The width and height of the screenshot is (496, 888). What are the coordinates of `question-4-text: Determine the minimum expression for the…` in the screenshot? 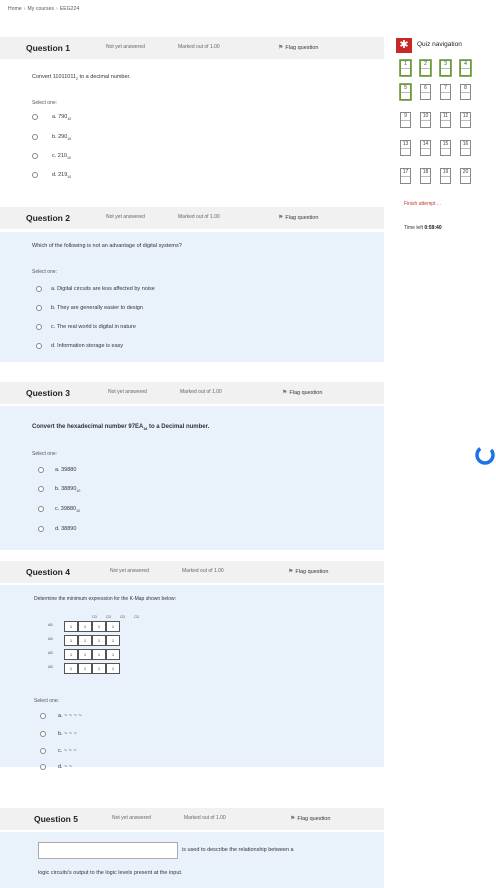 It's located at (105, 599).